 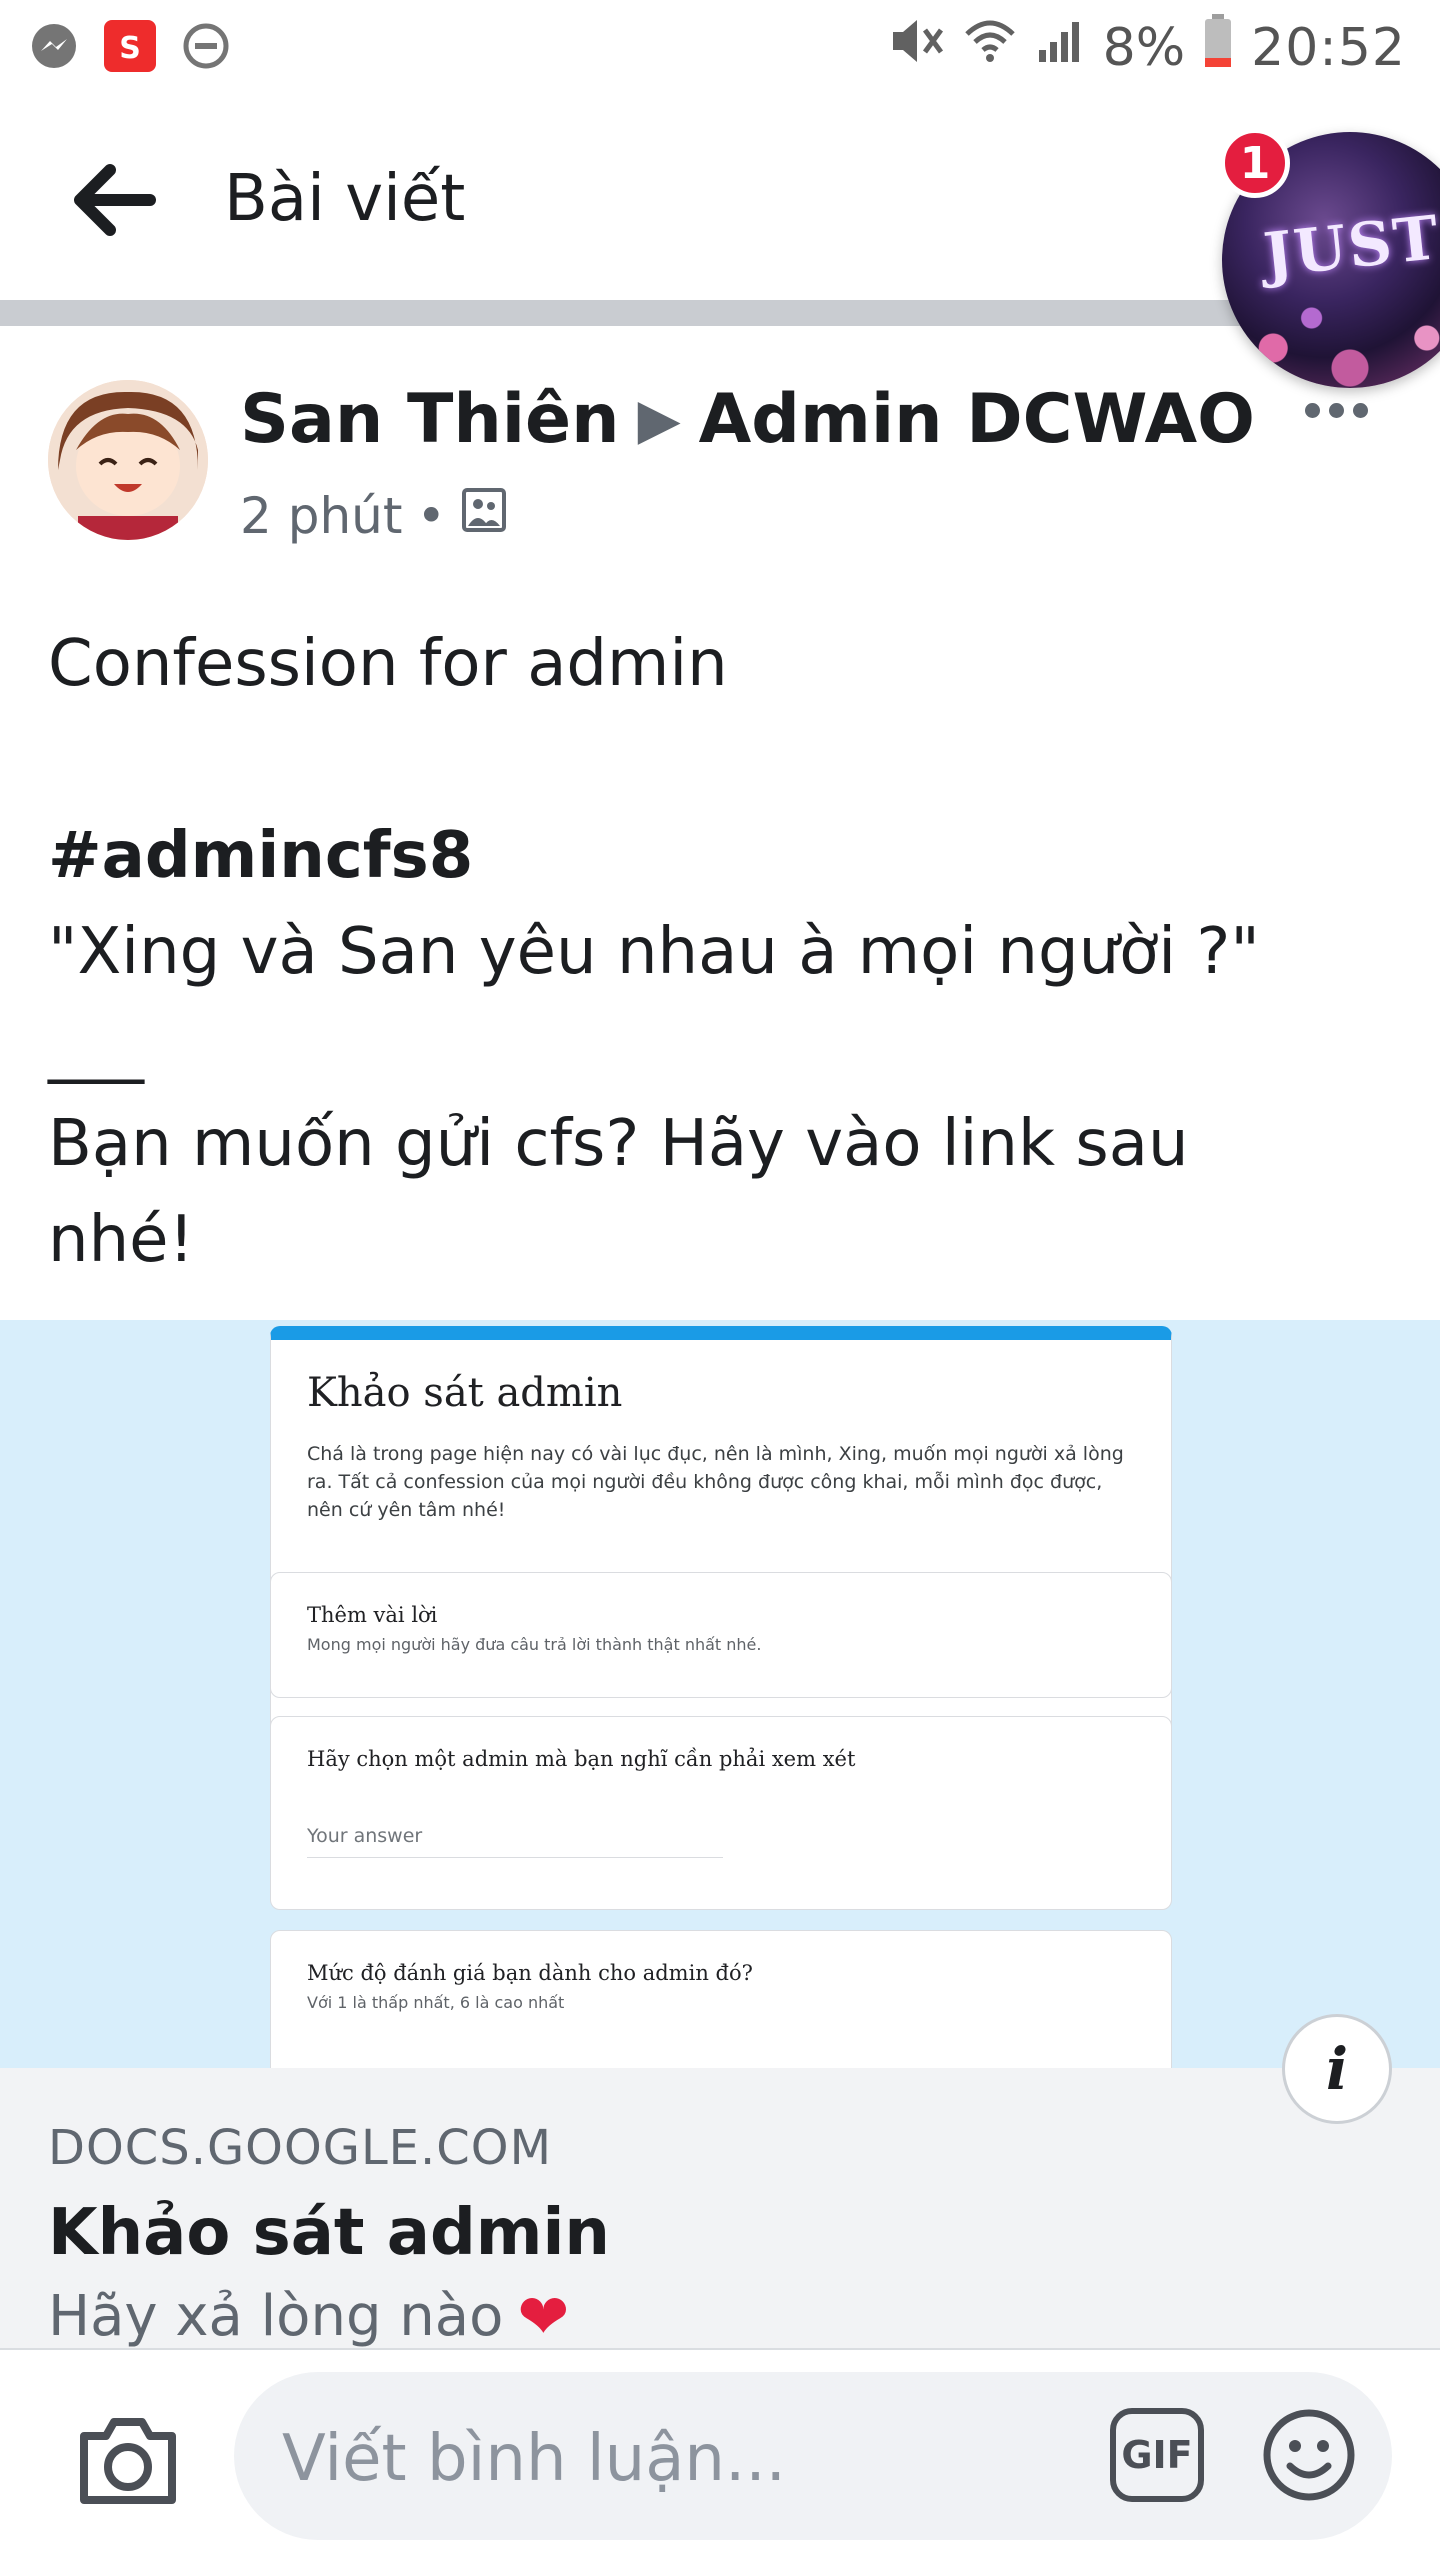 I want to click on do-not-disturb-icon, so click(x=206, y=46).